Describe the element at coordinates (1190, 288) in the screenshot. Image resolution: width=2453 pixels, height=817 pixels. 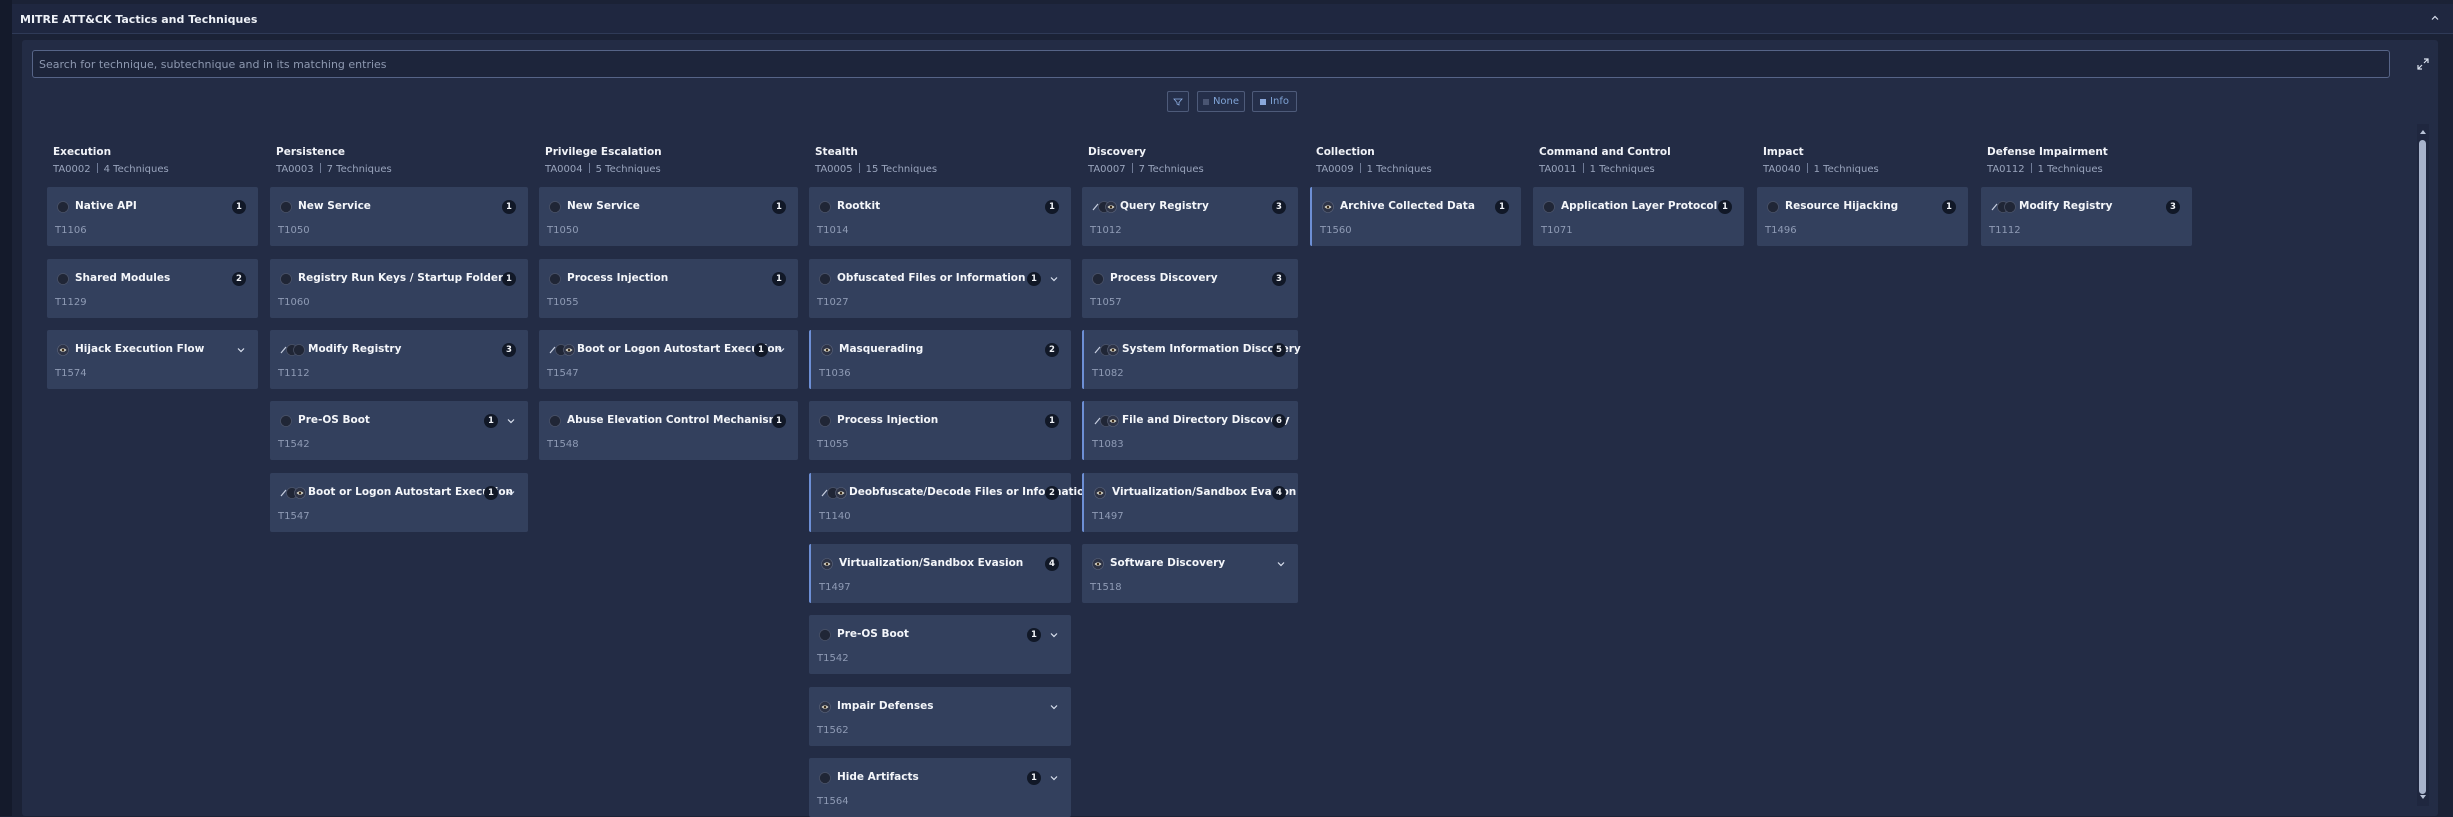
I see `technique-card: Process Discovery T1057 3` at that location.